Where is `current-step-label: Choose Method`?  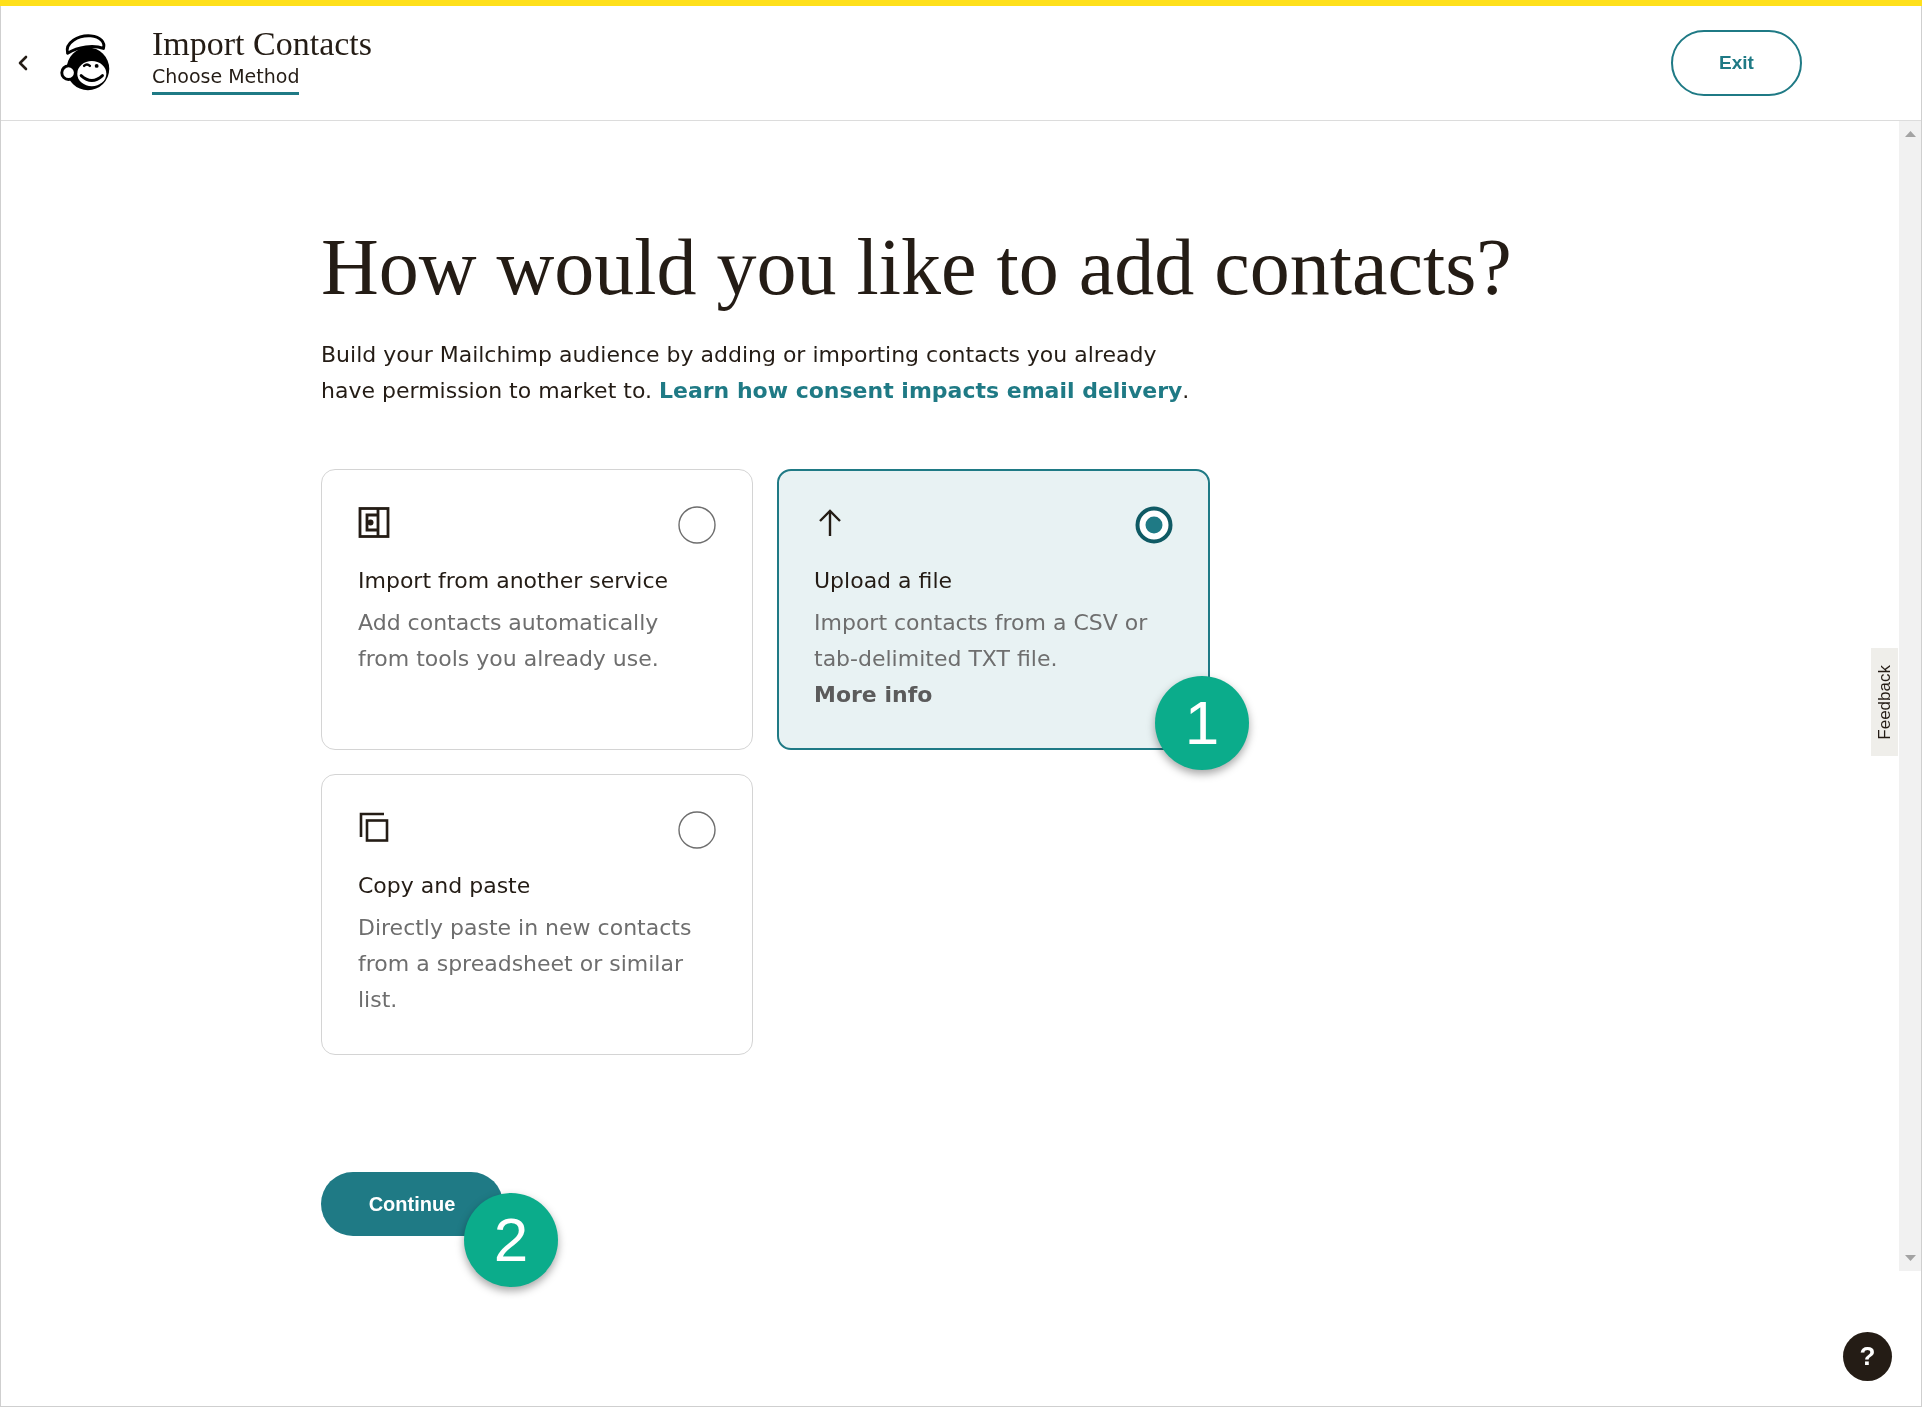 current-step-label: Choose Method is located at coordinates (226, 79).